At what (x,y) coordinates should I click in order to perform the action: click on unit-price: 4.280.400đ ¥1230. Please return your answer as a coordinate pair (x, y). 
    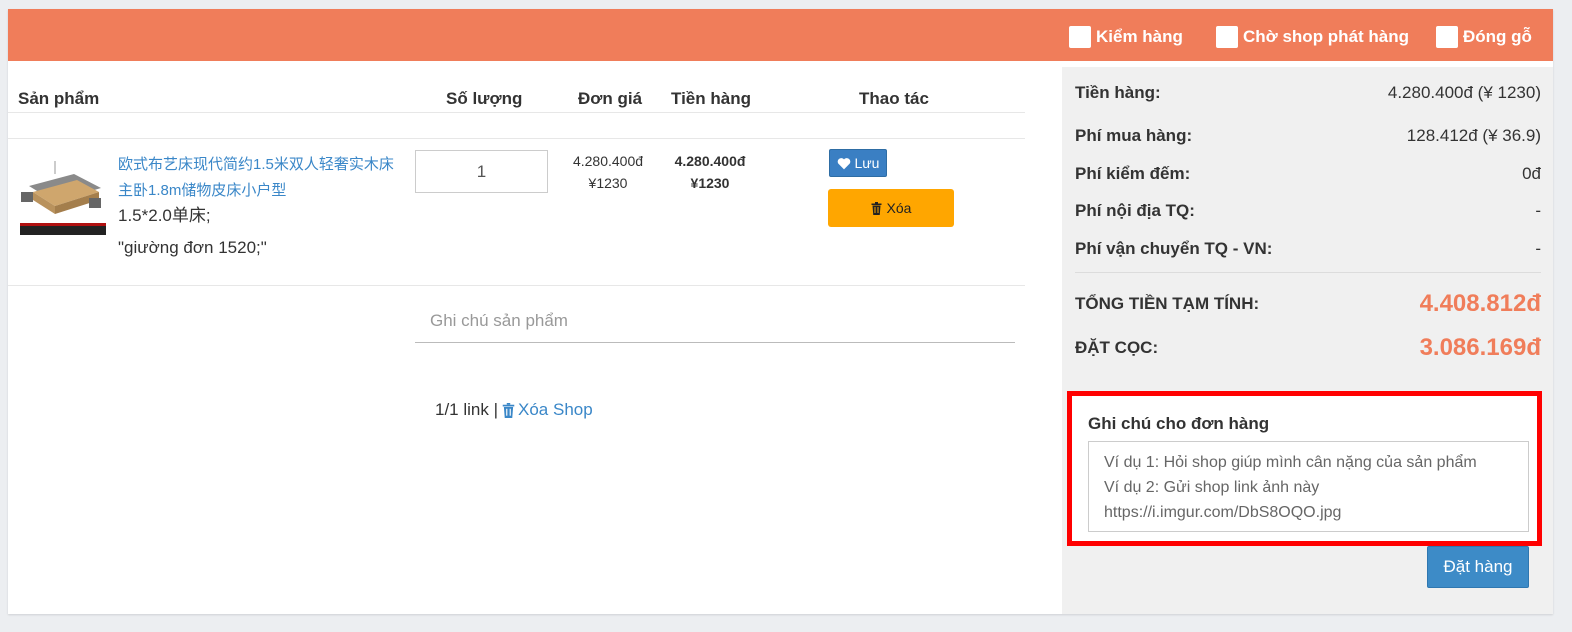
    Looking at the image, I should click on (608, 172).